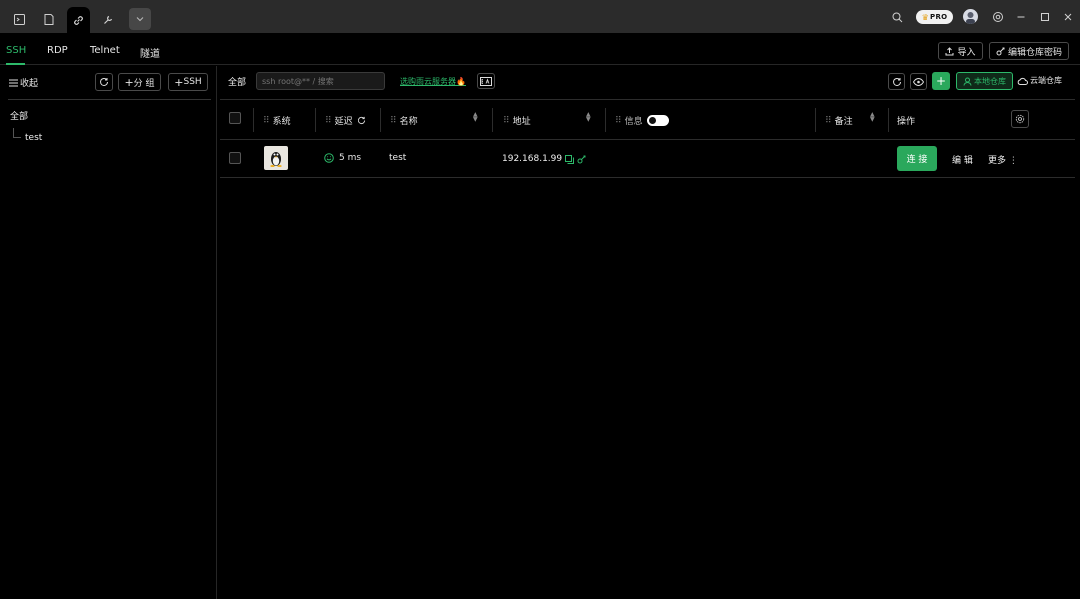 The image size is (1080, 599). I want to click on ea-icon, so click(486, 81).